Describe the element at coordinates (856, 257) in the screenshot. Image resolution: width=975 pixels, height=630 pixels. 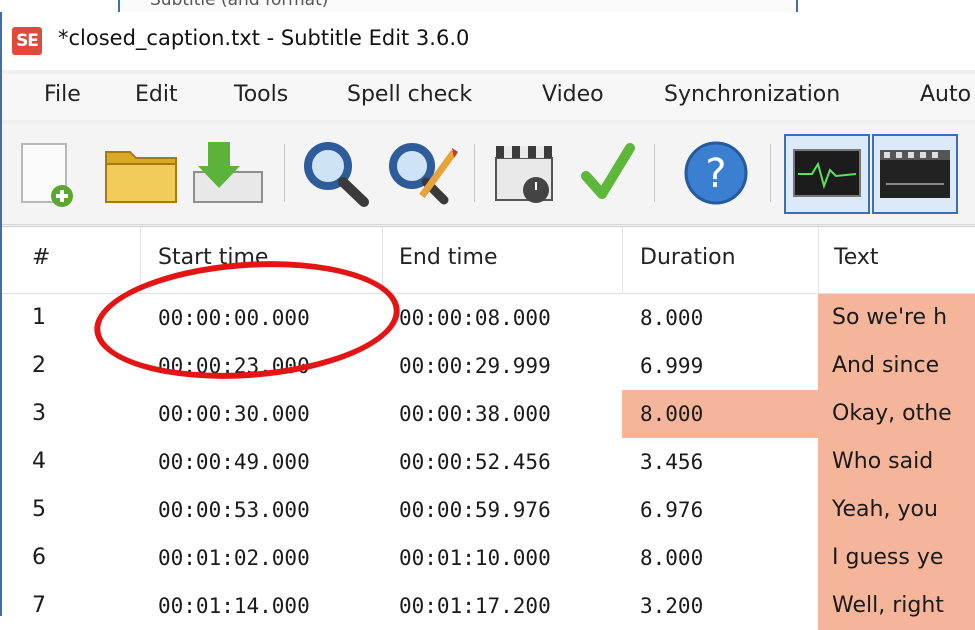
I see `header-text: Text` at that location.